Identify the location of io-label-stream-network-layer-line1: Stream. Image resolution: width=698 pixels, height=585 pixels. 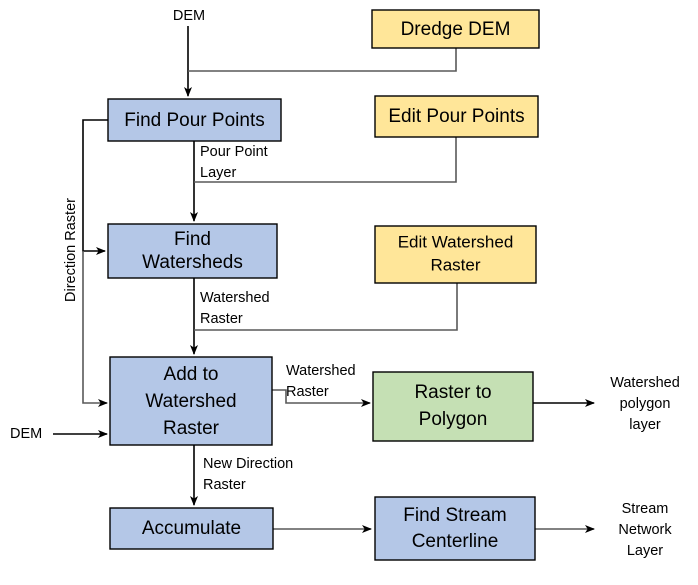
(645, 509).